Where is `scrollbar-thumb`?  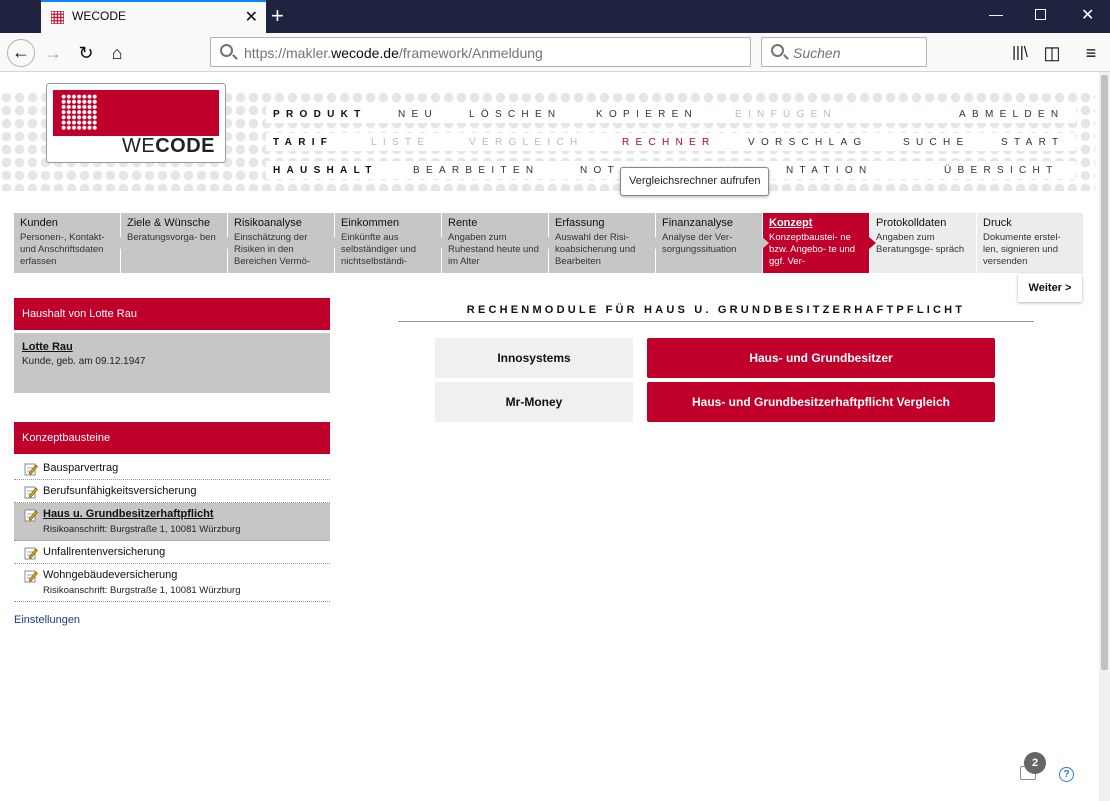
scrollbar-thumb is located at coordinates (1104, 372).